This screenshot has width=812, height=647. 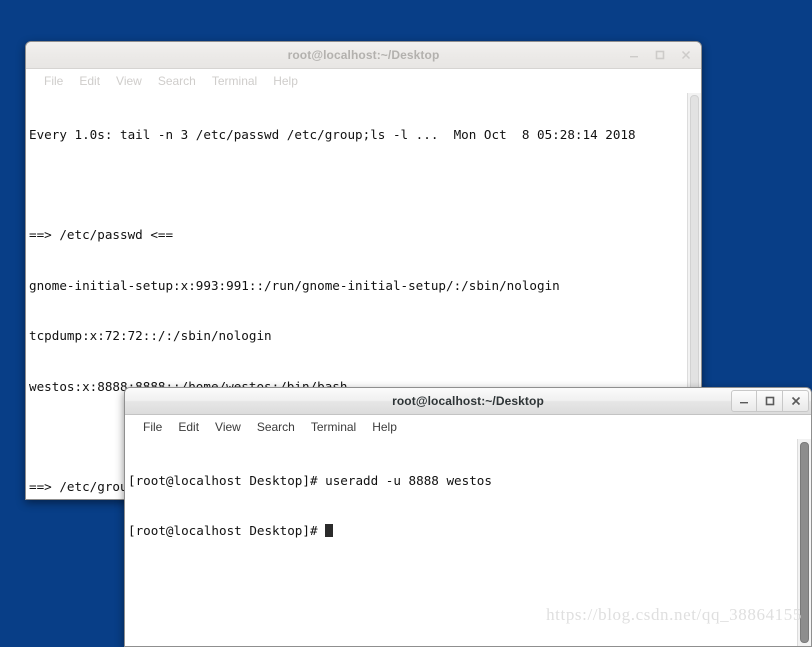 I want to click on window-title-shell: root@localhost:~/Desktop, so click(x=468, y=401).